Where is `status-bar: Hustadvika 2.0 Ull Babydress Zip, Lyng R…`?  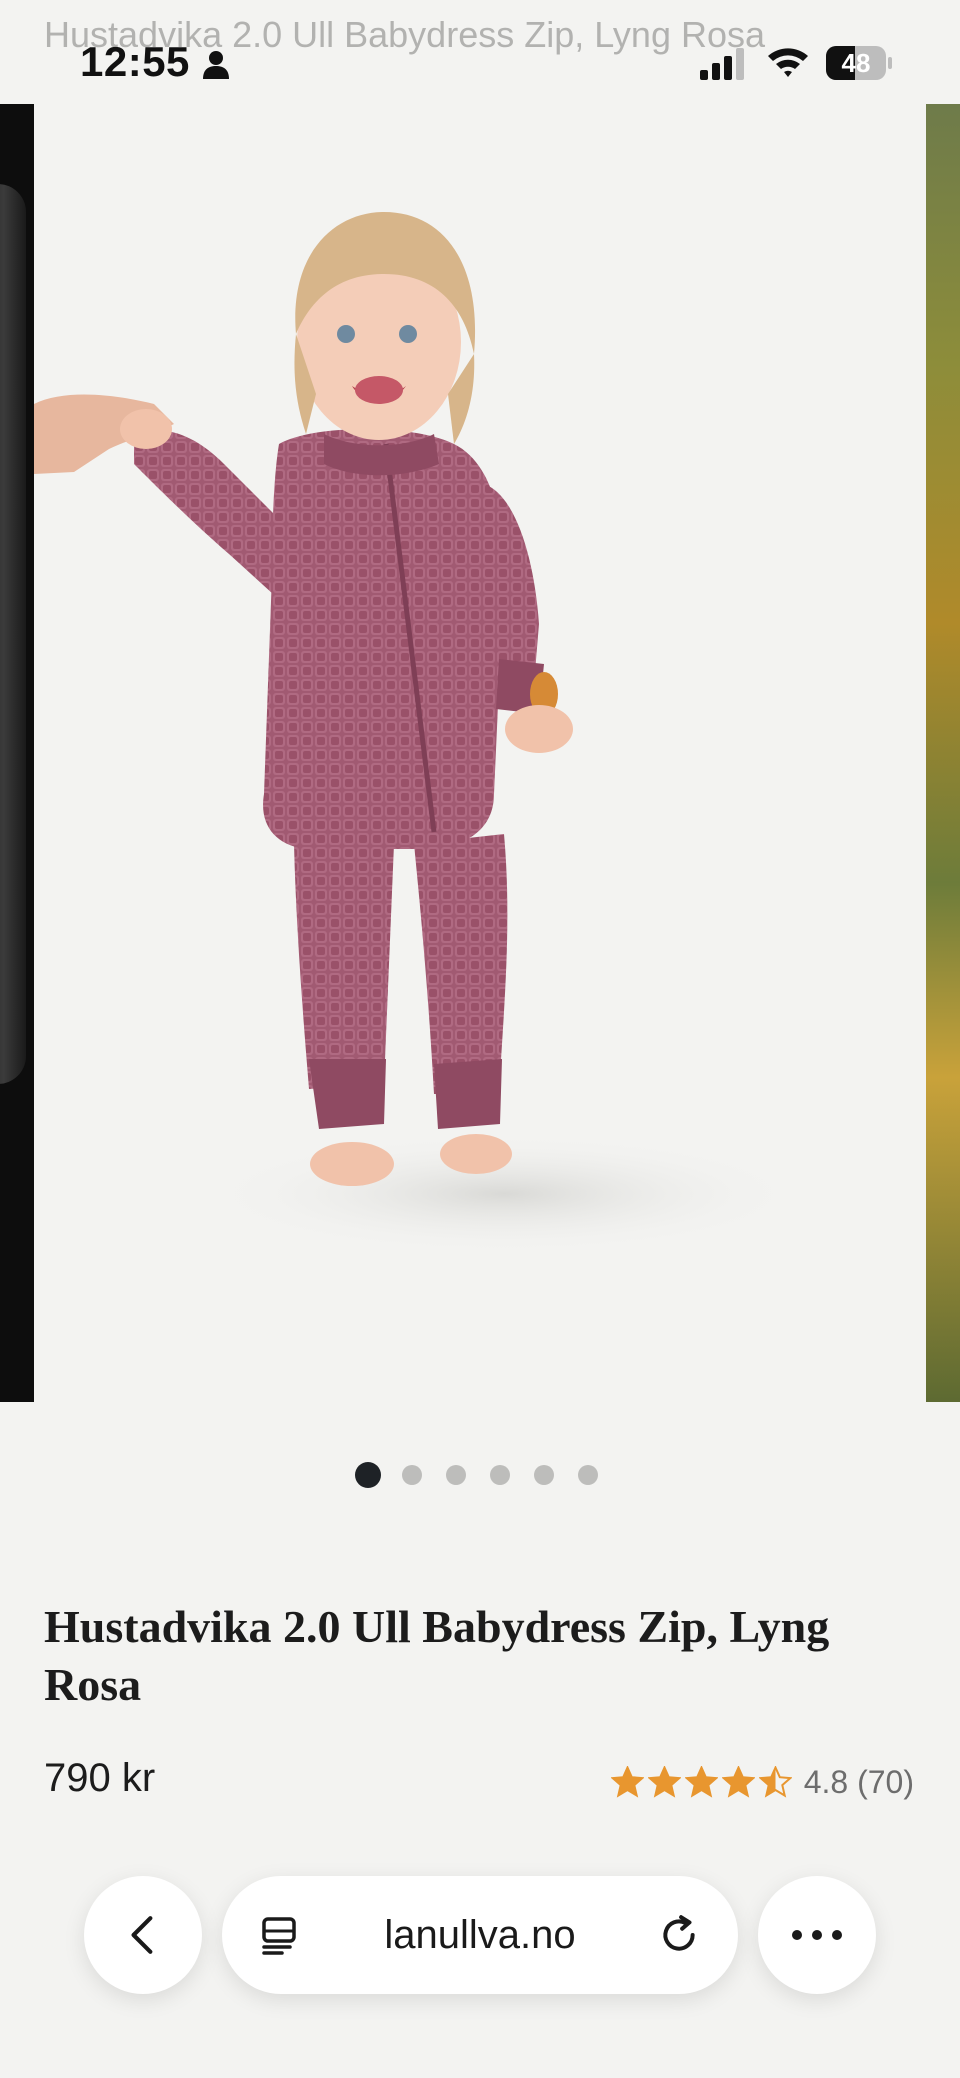
status-bar: Hustadvika 2.0 Ull Babydress Zip, Lyng R… is located at coordinates (480, 52).